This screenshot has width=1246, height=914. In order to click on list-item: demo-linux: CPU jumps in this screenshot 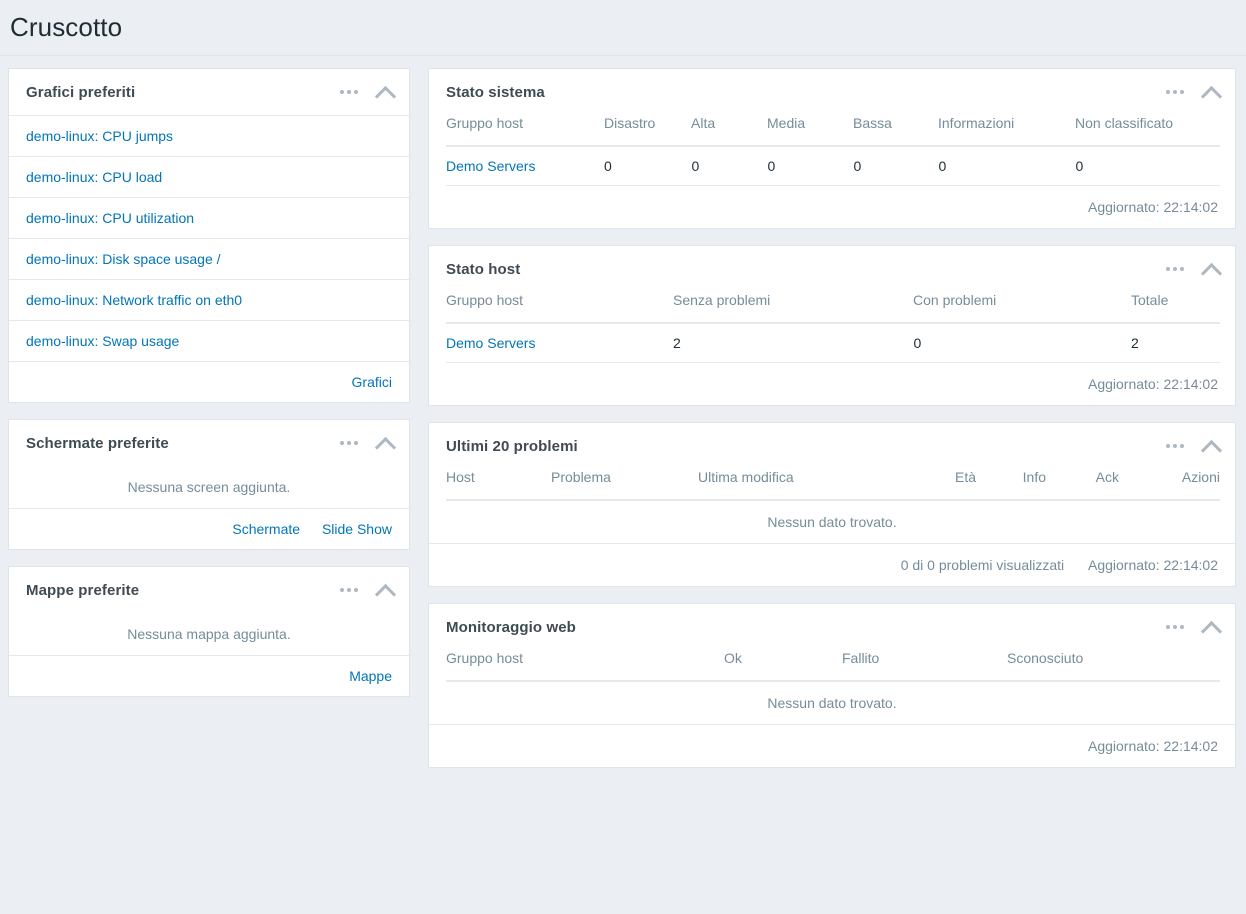, I will do `click(209, 135)`.